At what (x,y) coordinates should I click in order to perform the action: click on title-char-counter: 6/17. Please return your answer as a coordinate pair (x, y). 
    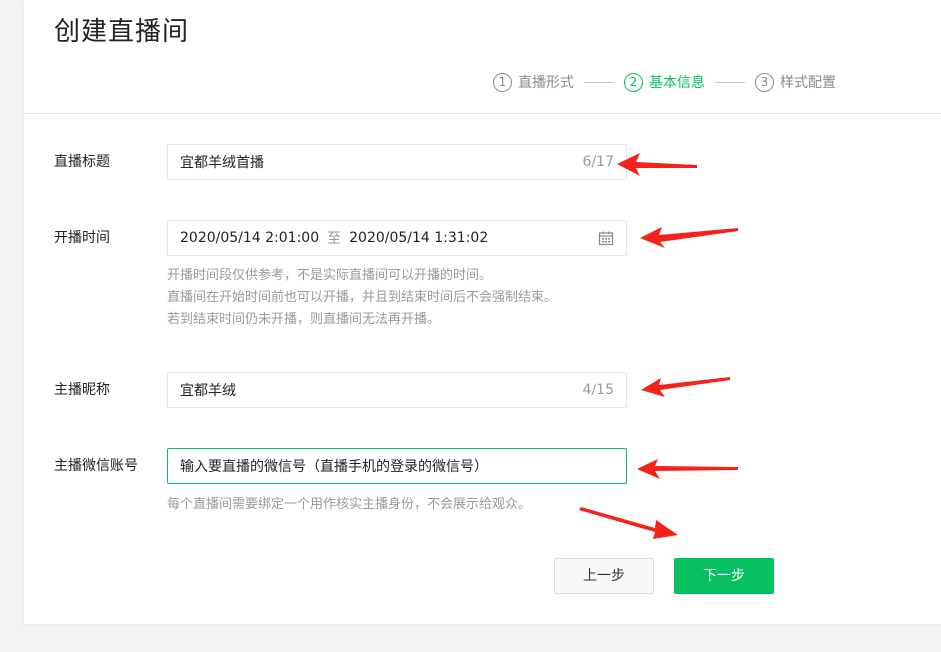
    Looking at the image, I should click on (598, 162).